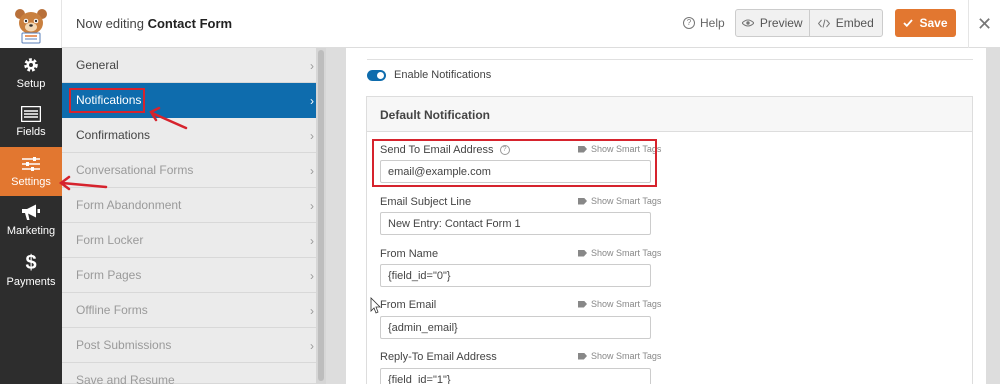  What do you see at coordinates (933, 23) in the screenshot?
I see `save-label: Save` at bounding box center [933, 23].